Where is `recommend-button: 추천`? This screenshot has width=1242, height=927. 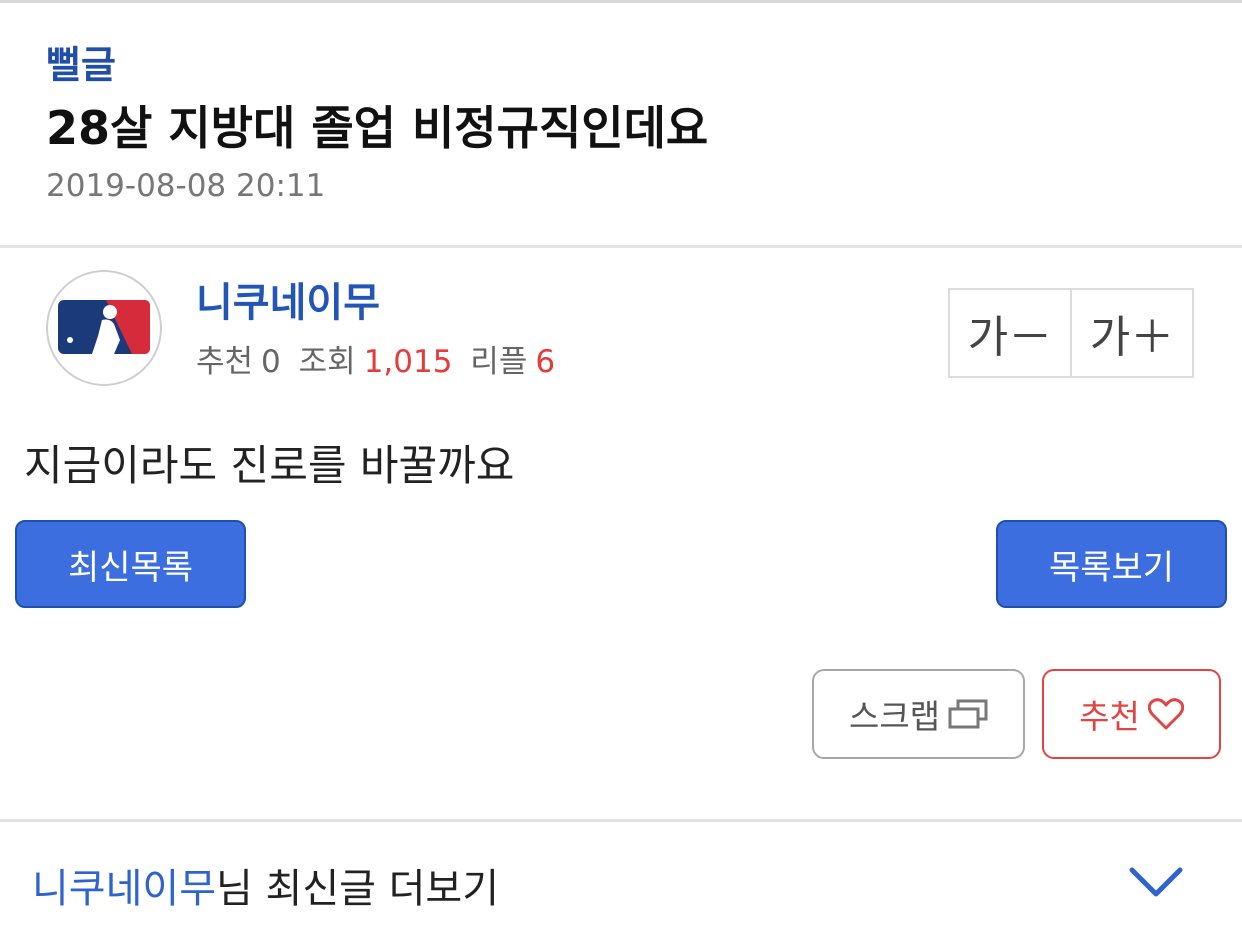 recommend-button: 추천 is located at coordinates (1131, 714).